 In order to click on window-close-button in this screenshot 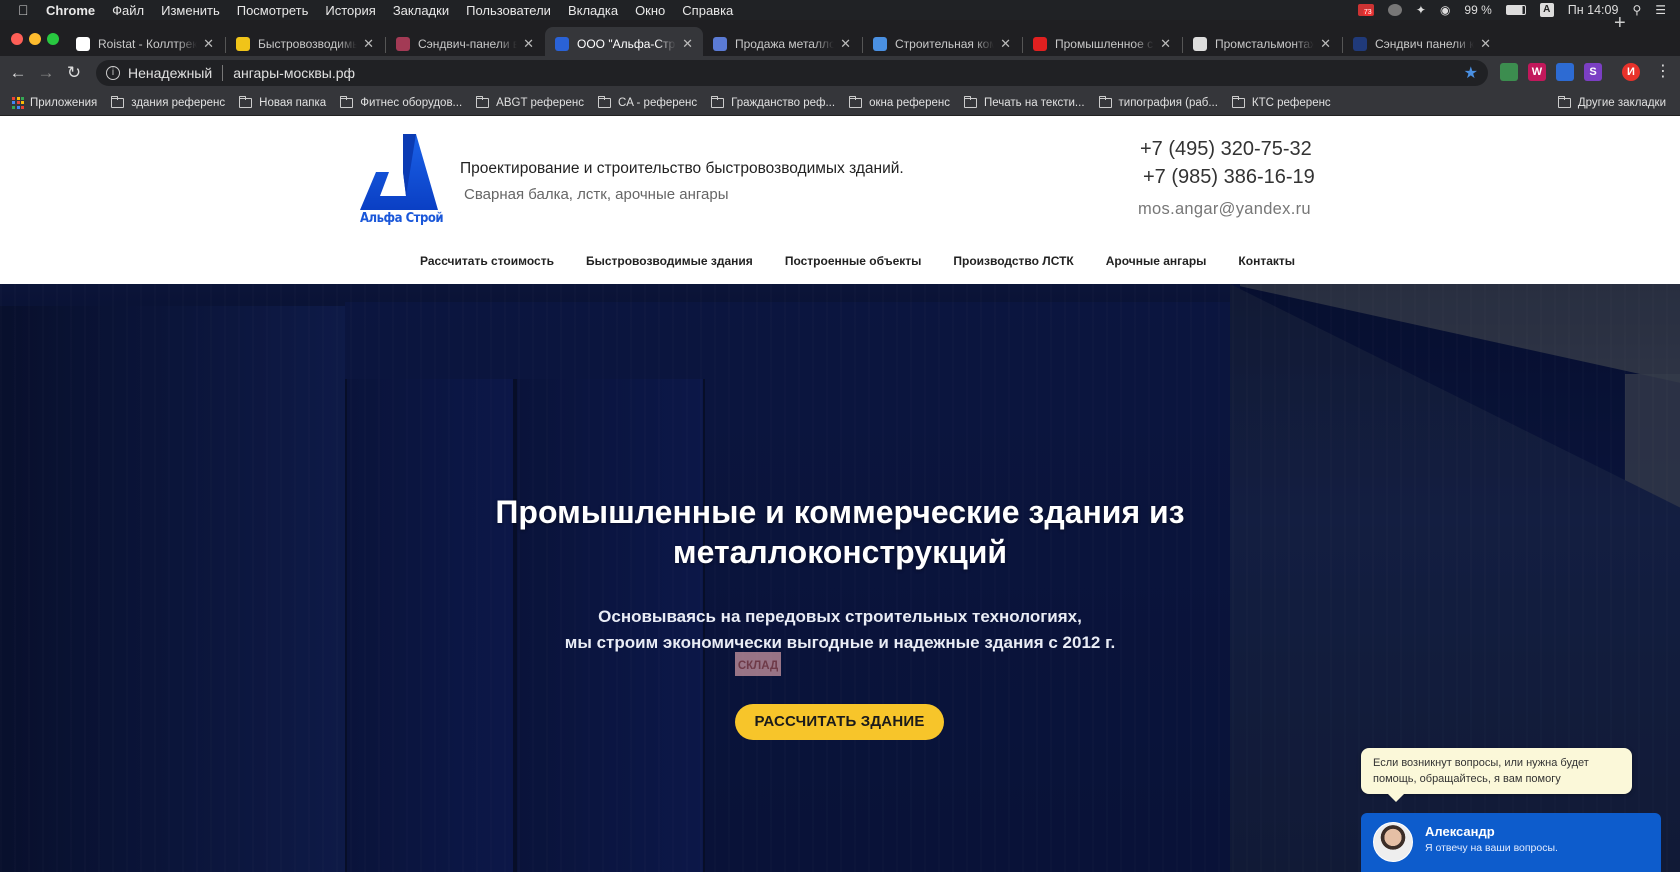, I will do `click(17, 39)`.